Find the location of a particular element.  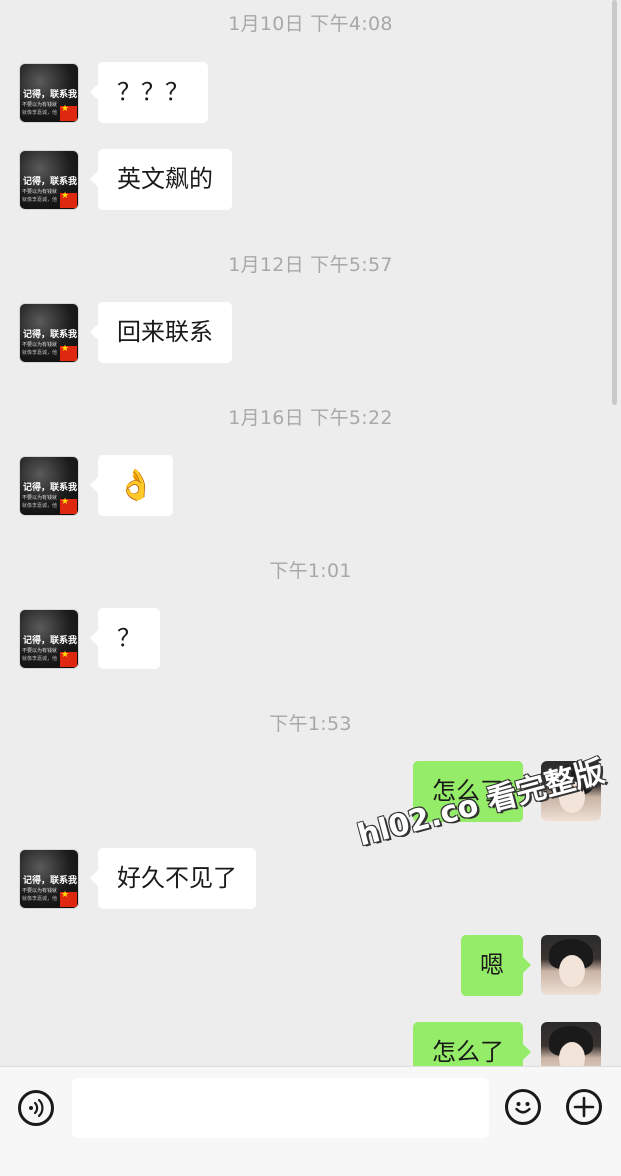

emoji-button is located at coordinates (523, 1107).